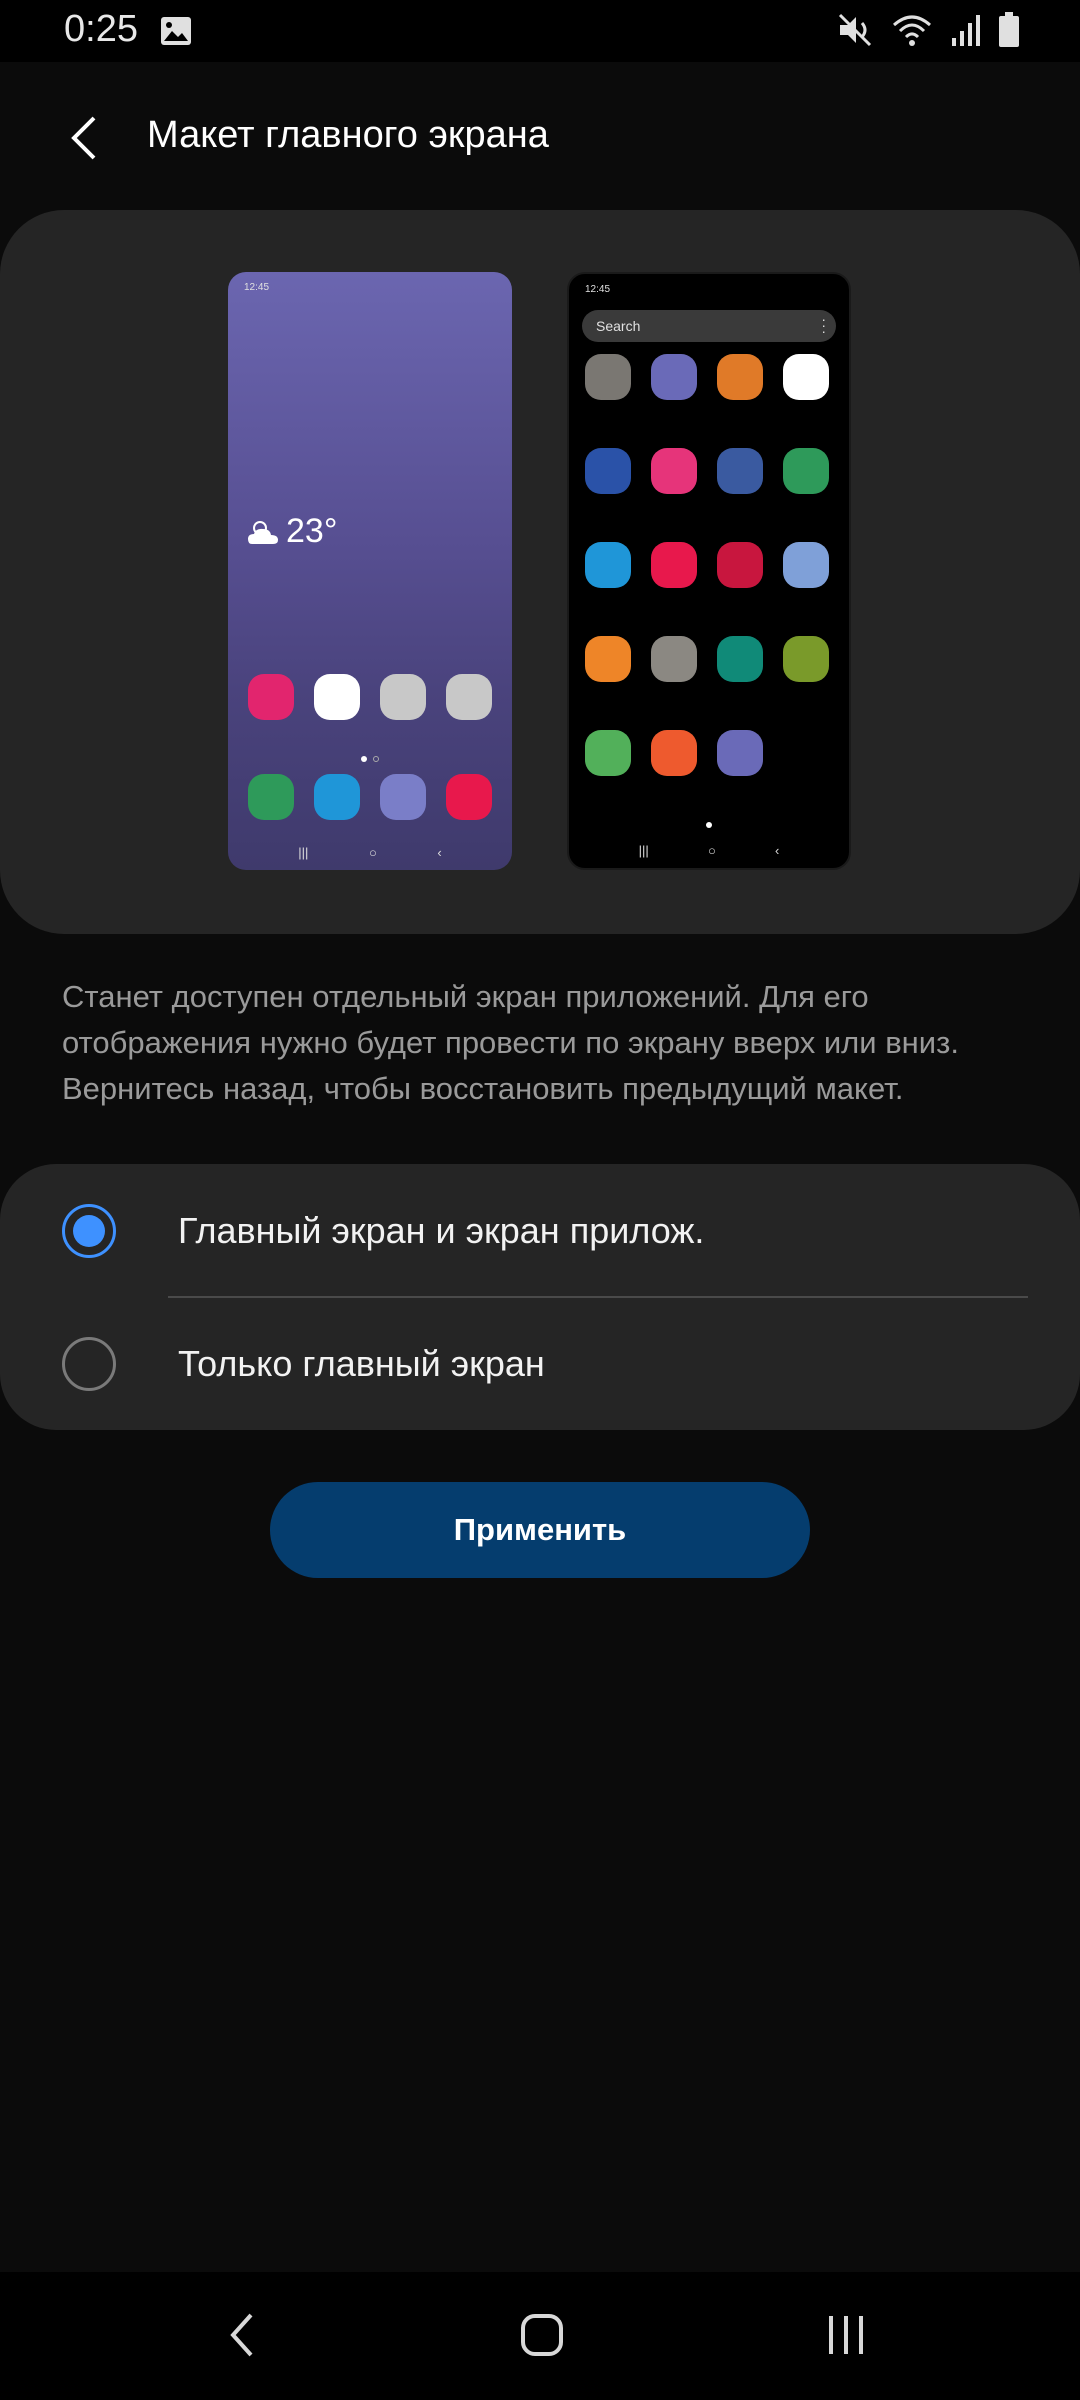  I want to click on app-header: Макет главного экрана, so click(540, 137).